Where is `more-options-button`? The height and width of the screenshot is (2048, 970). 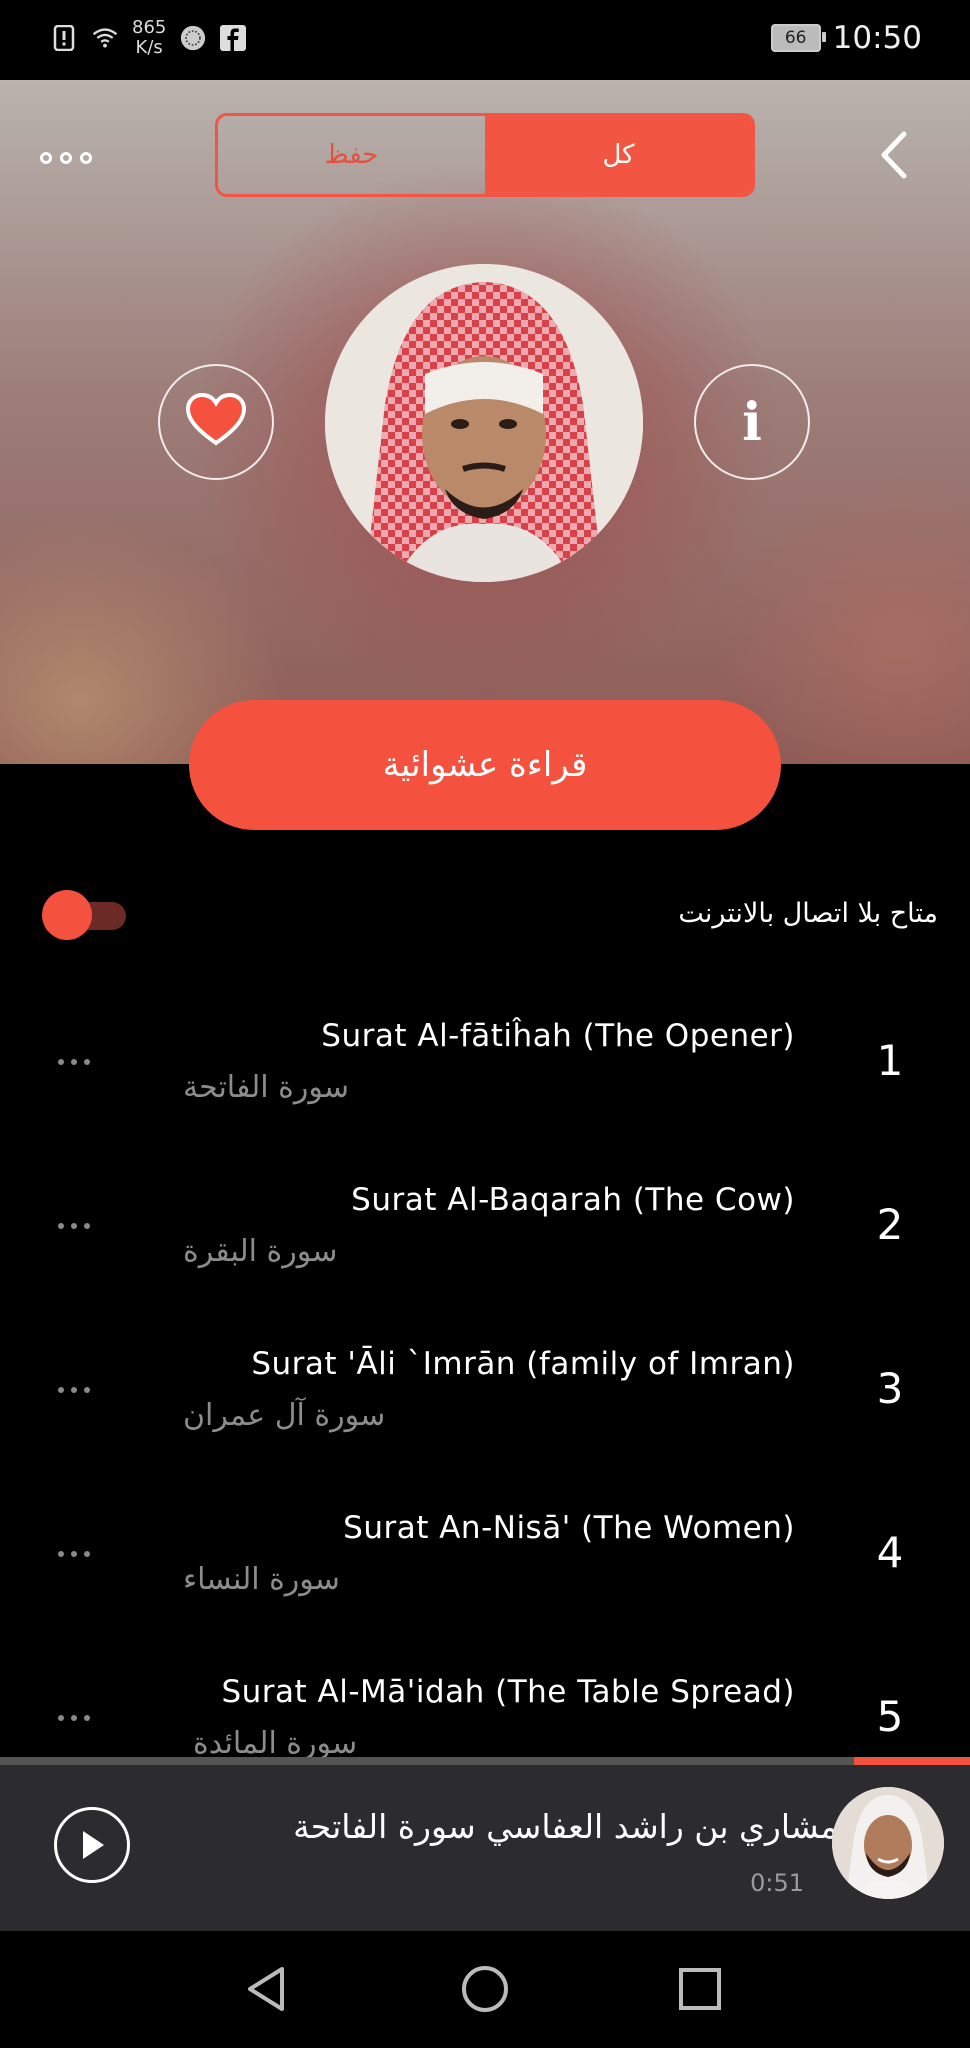
more-options-button is located at coordinates (75, 158).